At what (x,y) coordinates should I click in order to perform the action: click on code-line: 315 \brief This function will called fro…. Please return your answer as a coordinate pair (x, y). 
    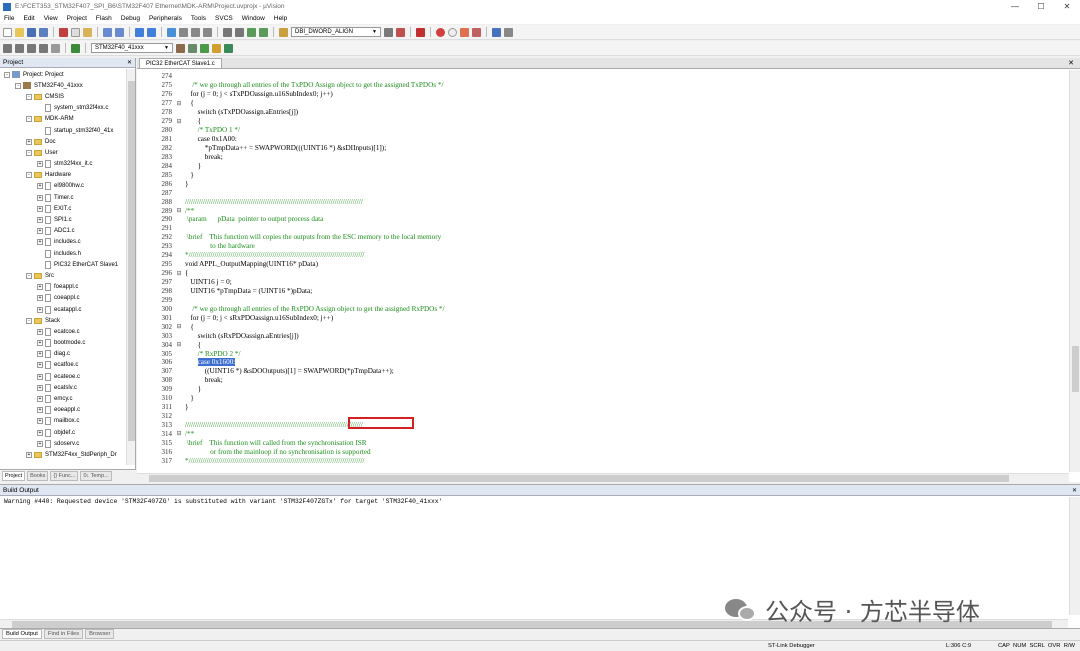
    Looking at the image, I should click on (602, 442).